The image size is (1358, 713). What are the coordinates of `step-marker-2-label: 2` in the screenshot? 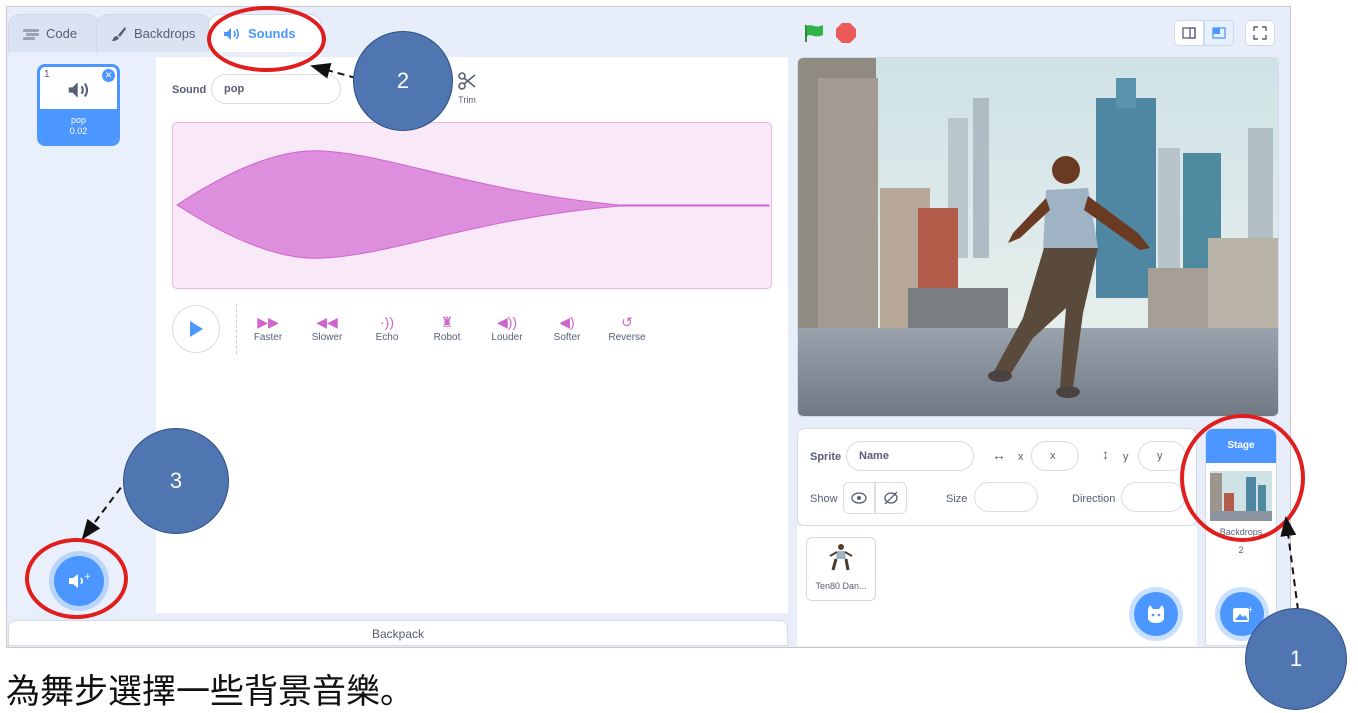 It's located at (403, 80).